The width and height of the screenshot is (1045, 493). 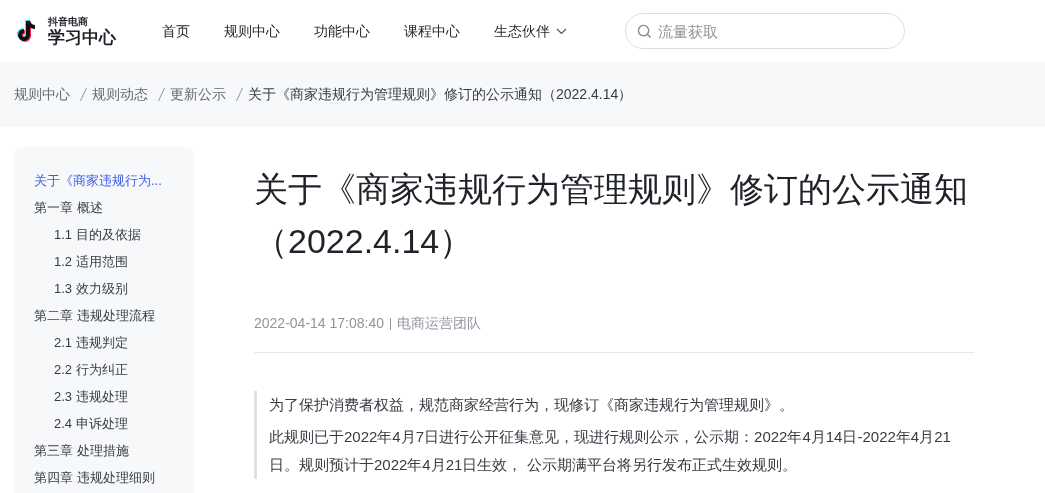 What do you see at coordinates (91, 261) in the screenshot?
I see `toc-item: 1.2 适用范围` at bounding box center [91, 261].